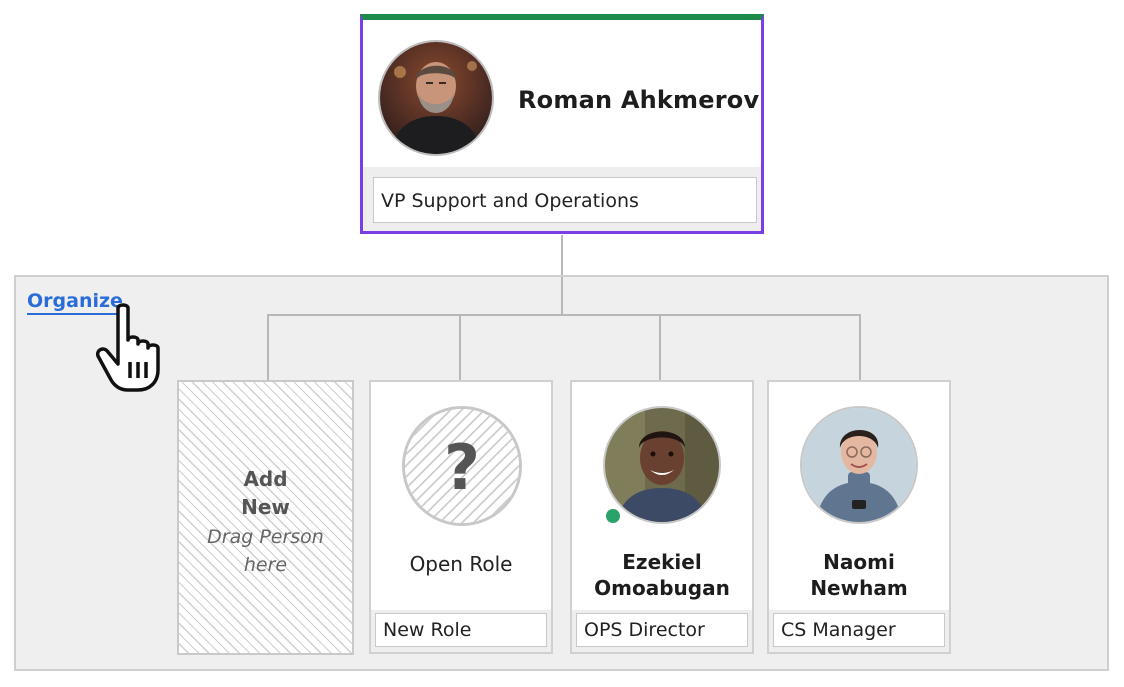 This screenshot has width=1124, height=687. I want to click on ezekiel-title-field: OPS Director, so click(662, 630).